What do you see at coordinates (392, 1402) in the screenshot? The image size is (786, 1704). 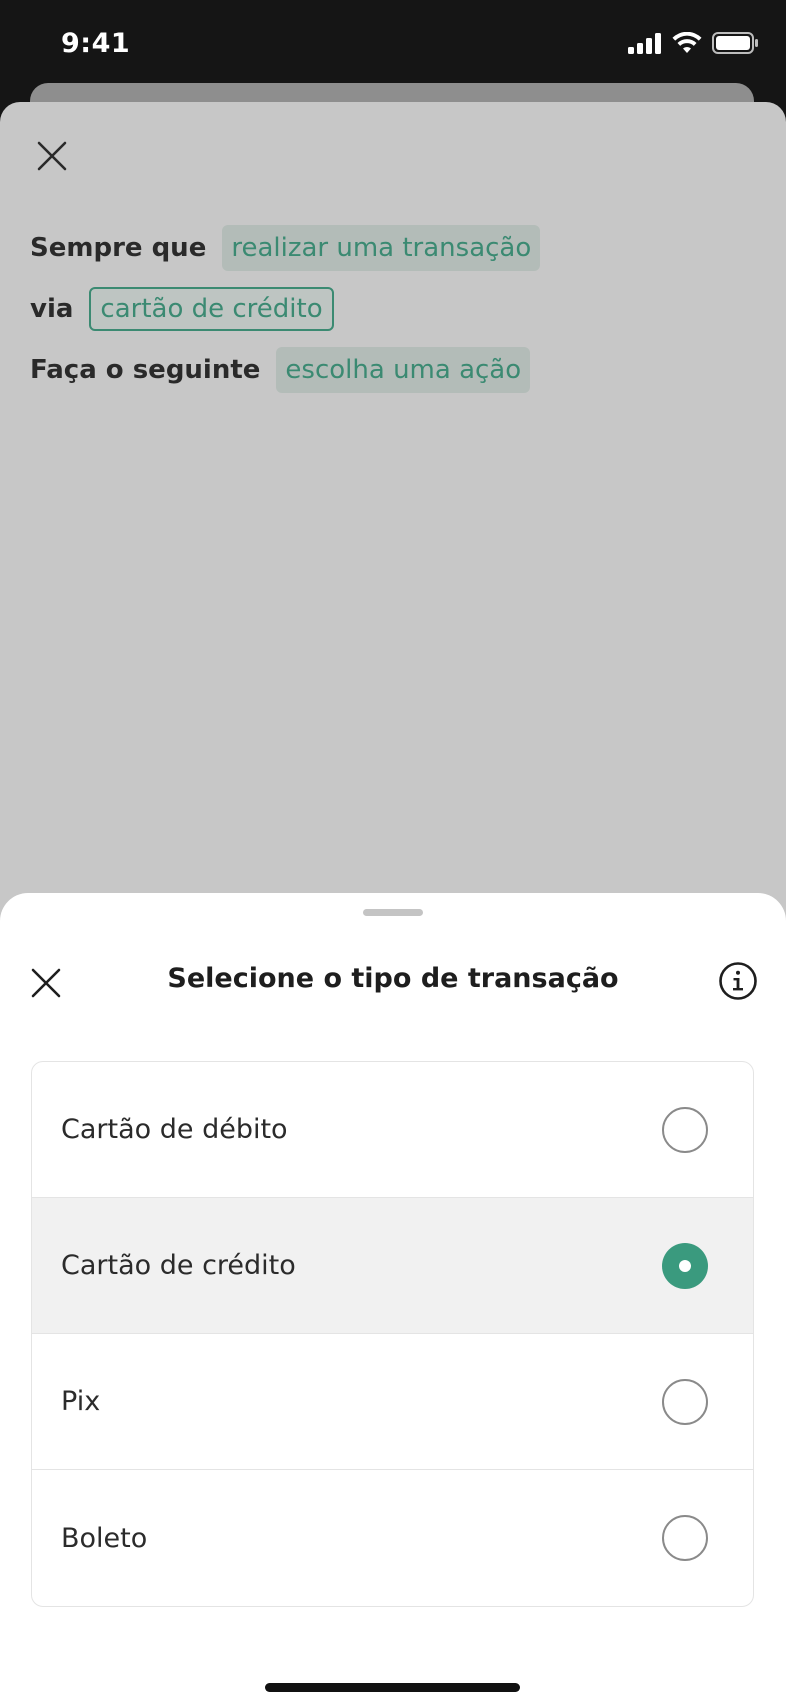 I see `option-pix: Pix` at bounding box center [392, 1402].